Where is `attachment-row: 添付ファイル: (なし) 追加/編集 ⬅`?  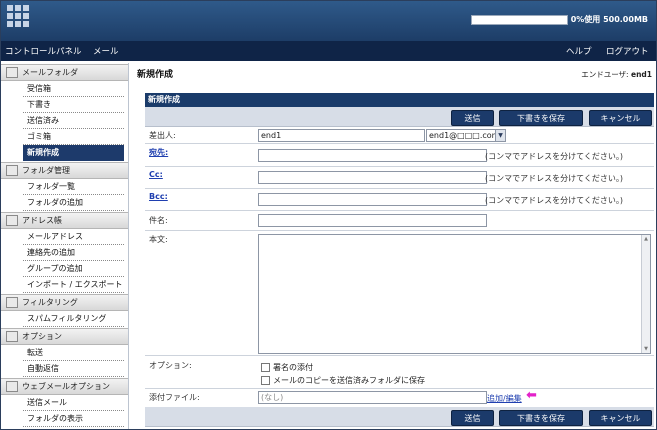 attachment-row: 添付ファイル: (なし) 追加/編集 ⬅ is located at coordinates (399, 397).